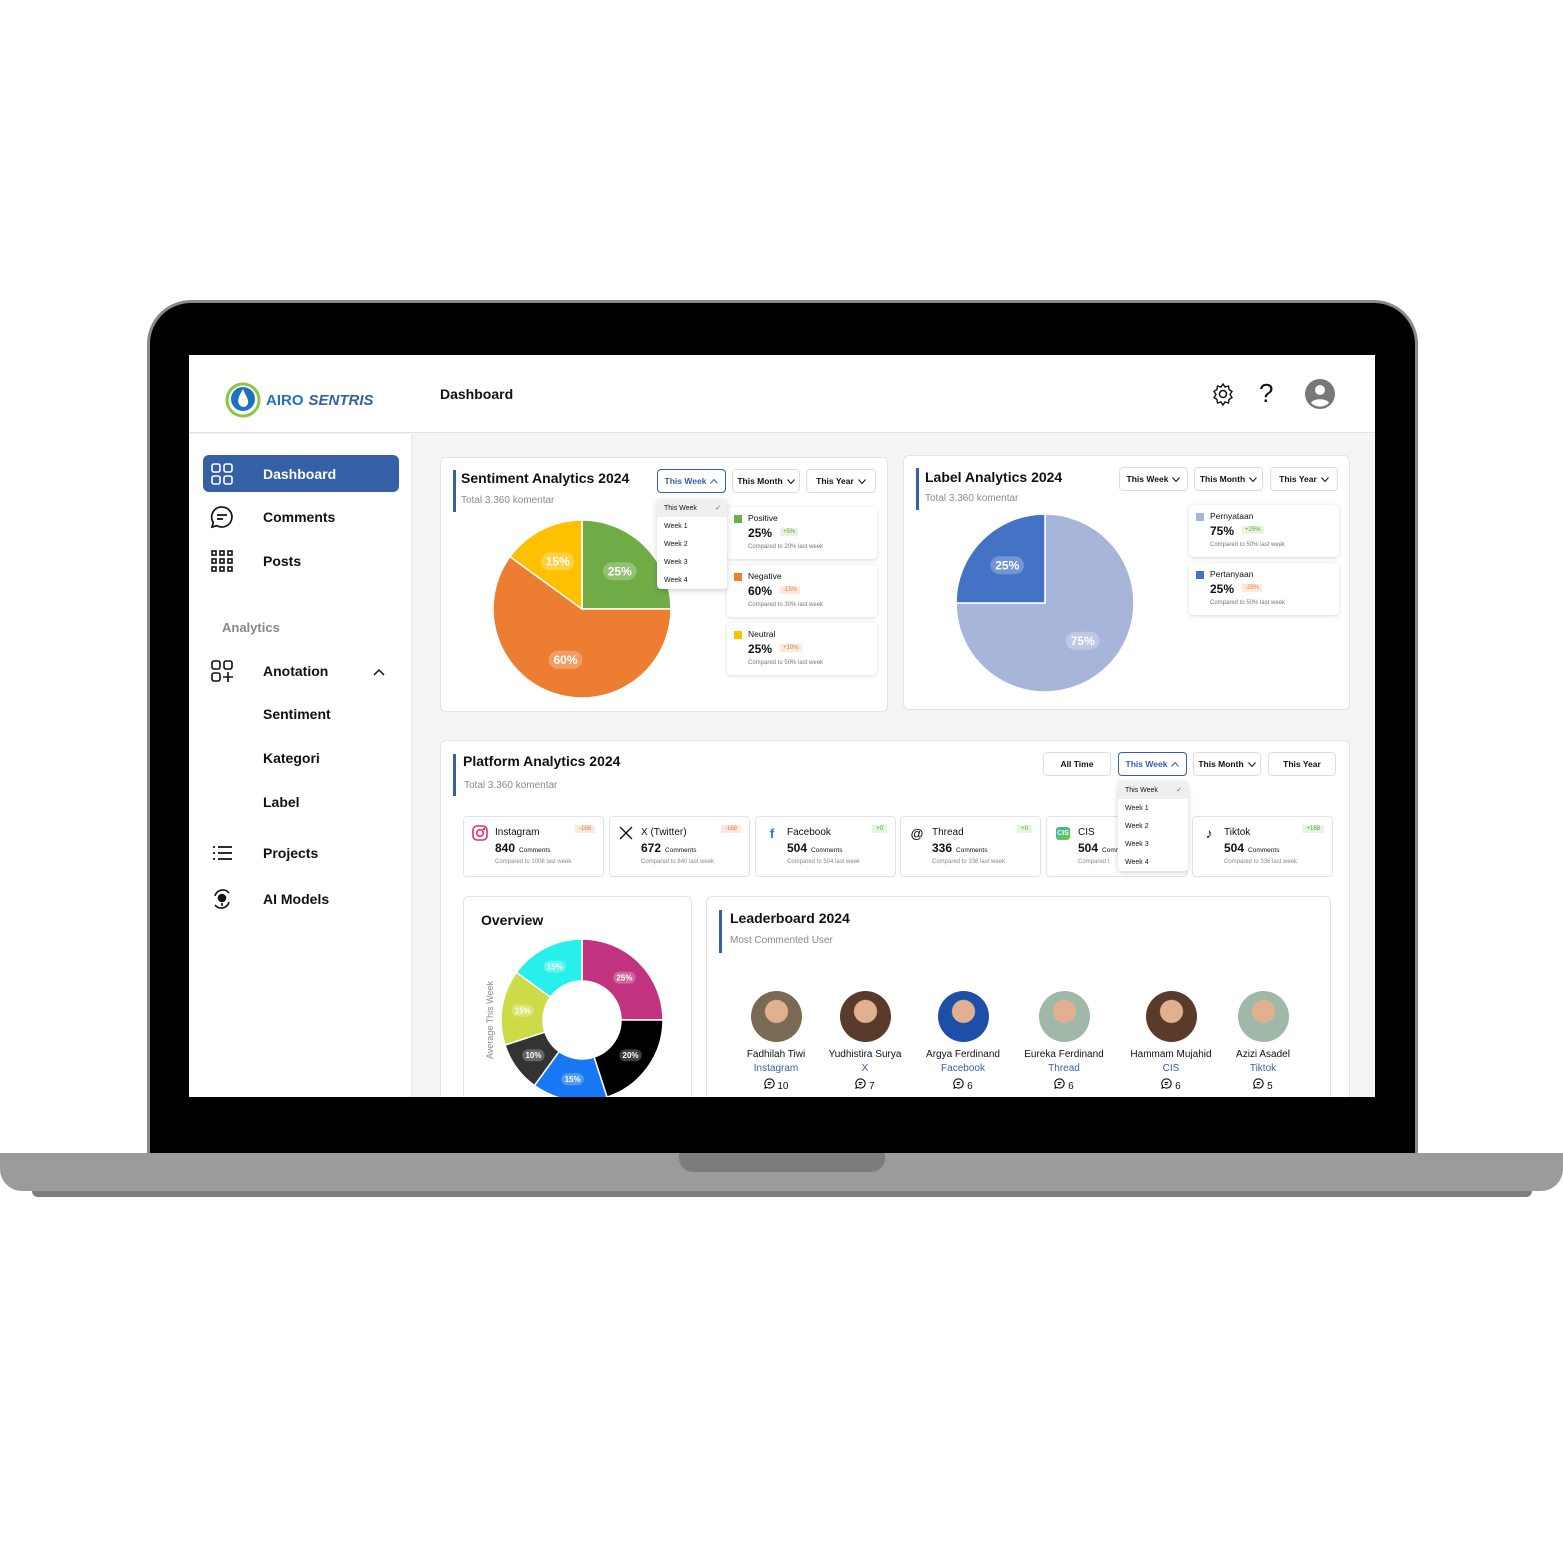 The height and width of the screenshot is (1563, 1563). I want to click on user-platform: Facebook, so click(963, 1068).